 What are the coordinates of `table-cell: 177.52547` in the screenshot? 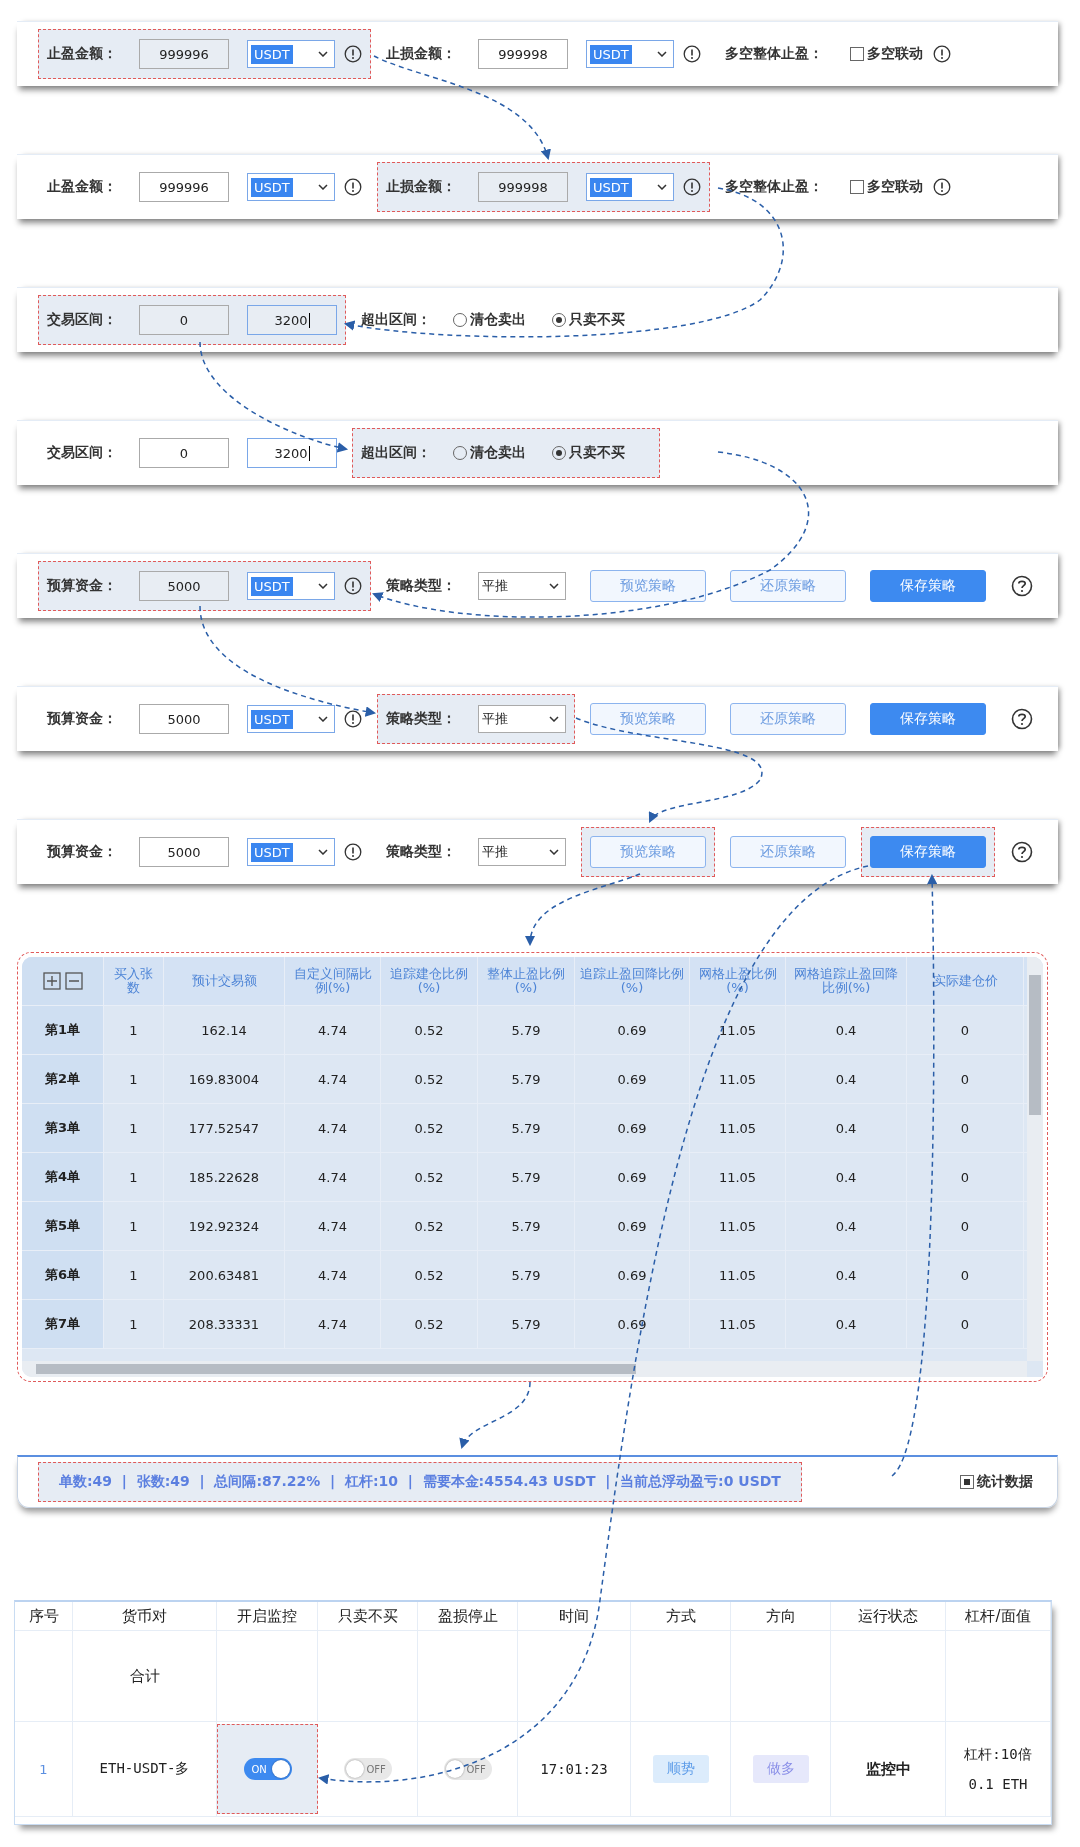 It's located at (224, 1128).